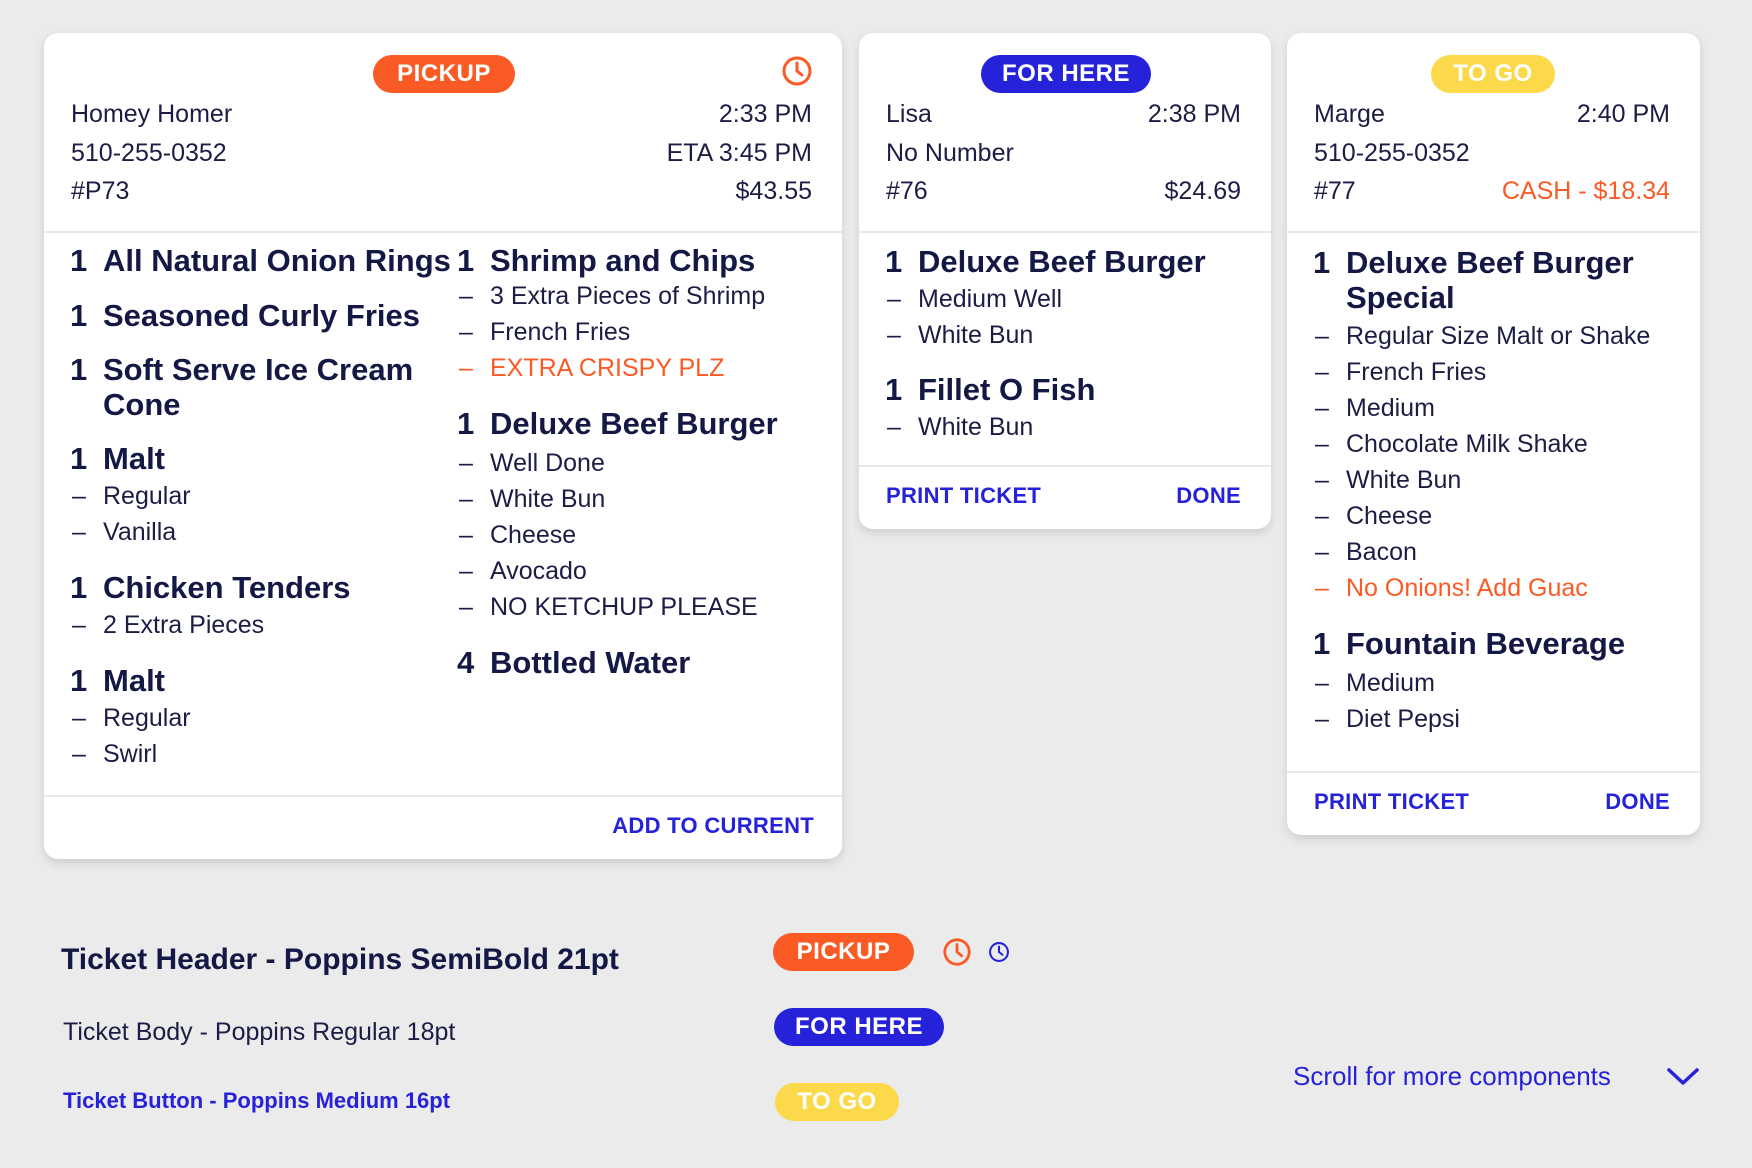  Describe the element at coordinates (1490, 280) in the screenshot. I see `item-name: Deluxe Beef Burger Special` at that location.